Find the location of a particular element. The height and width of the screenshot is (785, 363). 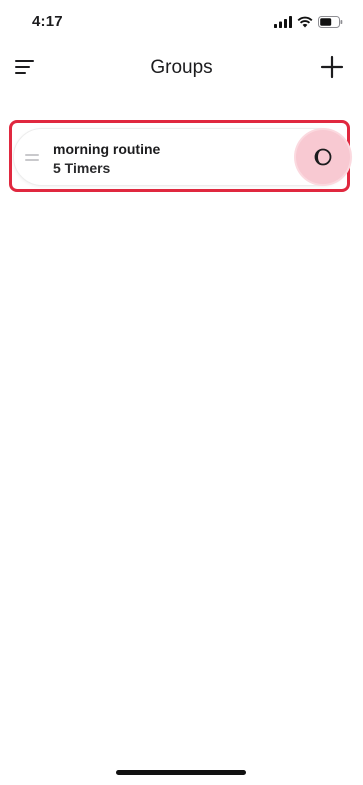

page-title: Groups is located at coordinates (181, 67).